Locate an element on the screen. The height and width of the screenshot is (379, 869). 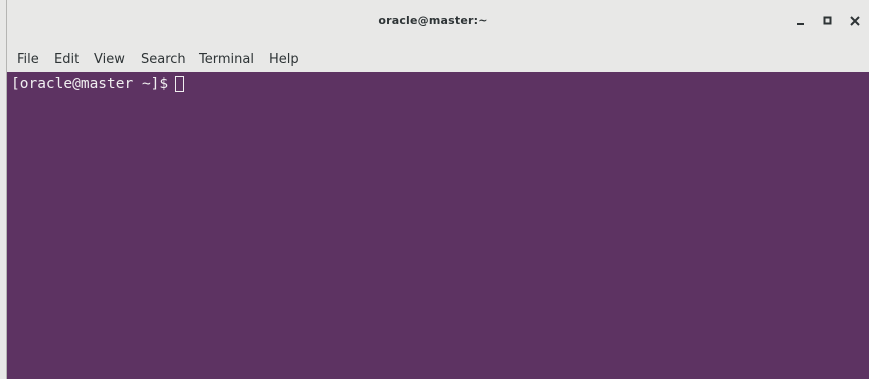
minimize-icon is located at coordinates (800, 24).